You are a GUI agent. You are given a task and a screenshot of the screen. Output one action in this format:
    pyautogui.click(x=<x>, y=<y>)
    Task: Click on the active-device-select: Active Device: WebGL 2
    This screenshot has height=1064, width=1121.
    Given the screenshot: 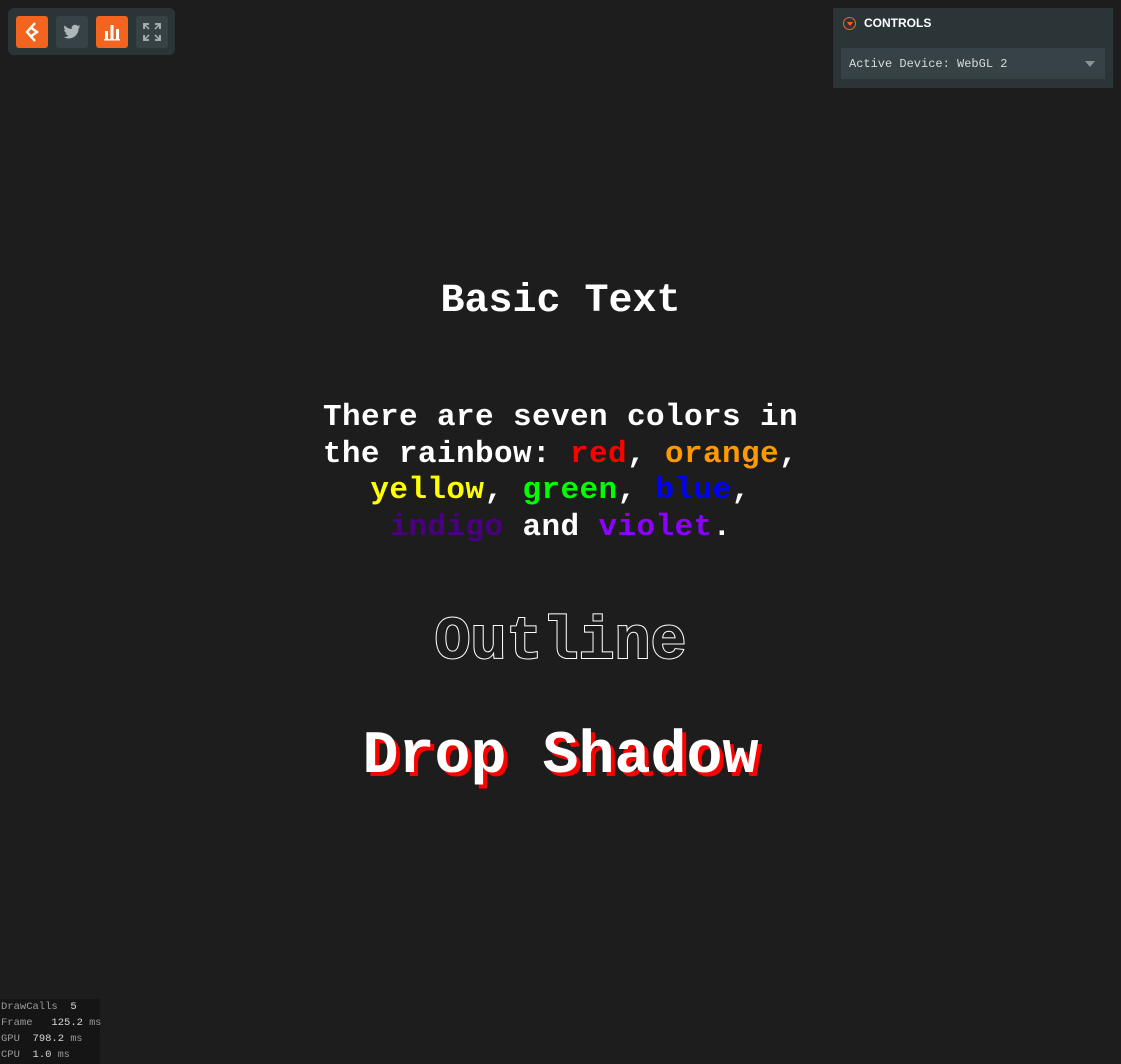 What is the action you would take?
    pyautogui.click(x=973, y=63)
    